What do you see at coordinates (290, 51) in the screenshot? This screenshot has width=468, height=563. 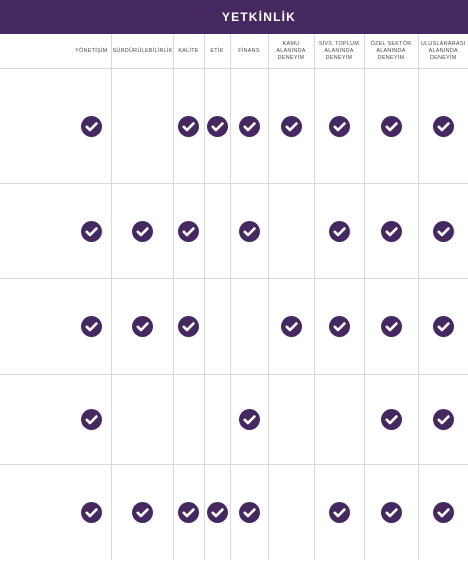 I see `column-header: KAMU ALANINDA DENEYİM` at bounding box center [290, 51].